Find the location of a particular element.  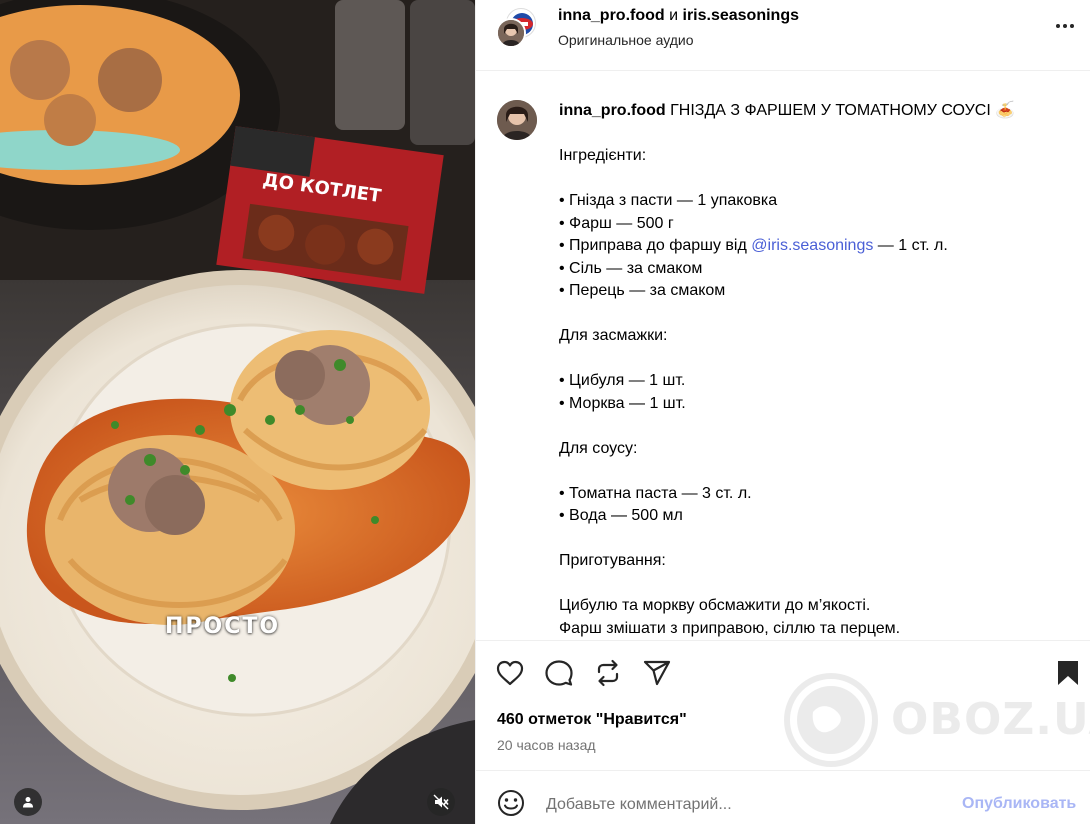

avatar-inna-pro-food is located at coordinates (511, 33).